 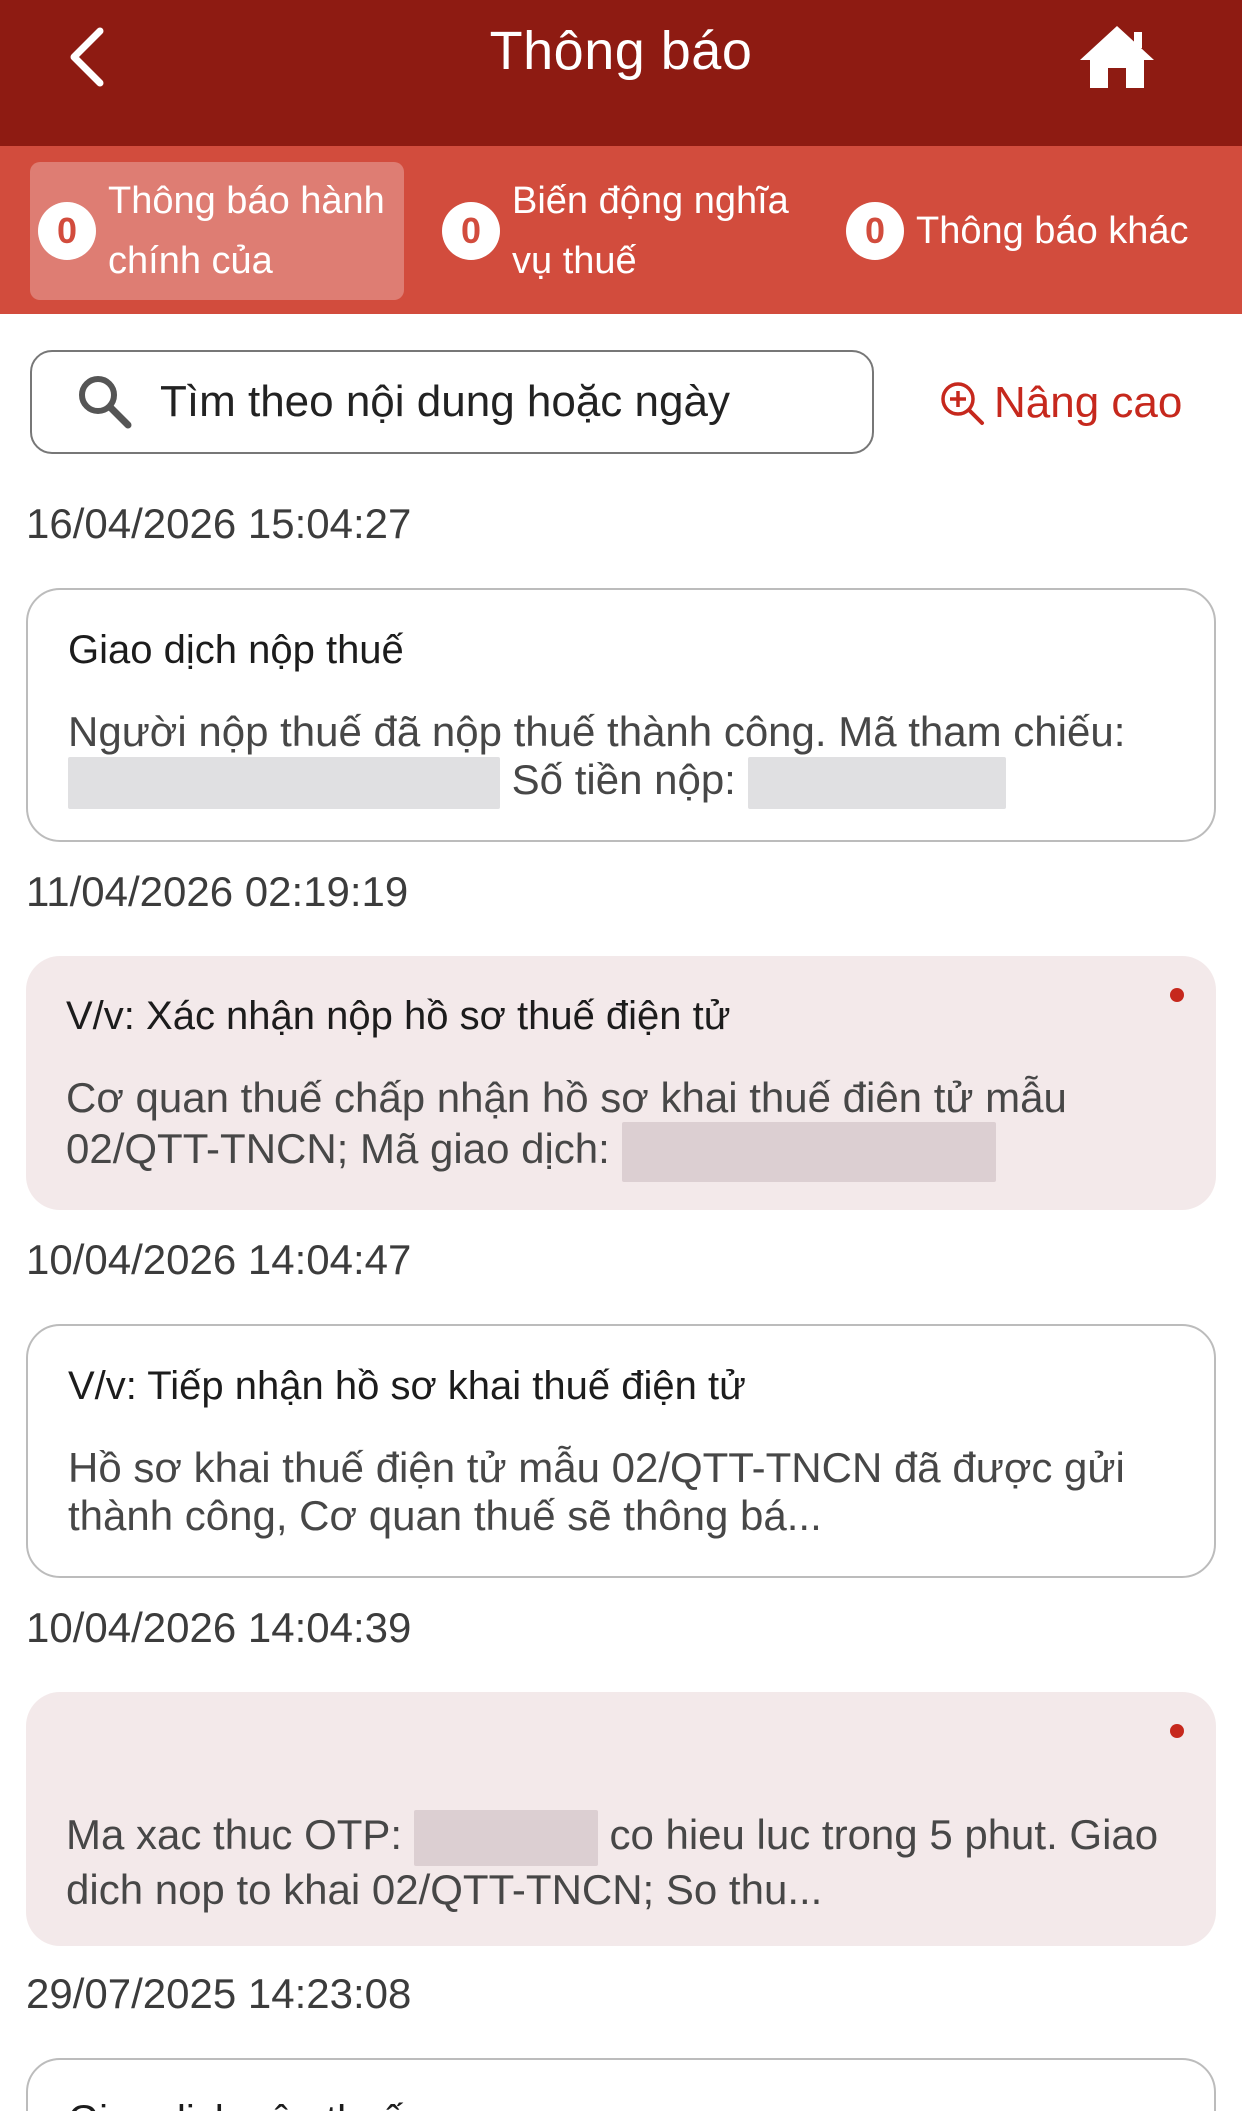 What do you see at coordinates (246, 231) in the screenshot?
I see `tab-label: Thông báo hành chính của` at bounding box center [246, 231].